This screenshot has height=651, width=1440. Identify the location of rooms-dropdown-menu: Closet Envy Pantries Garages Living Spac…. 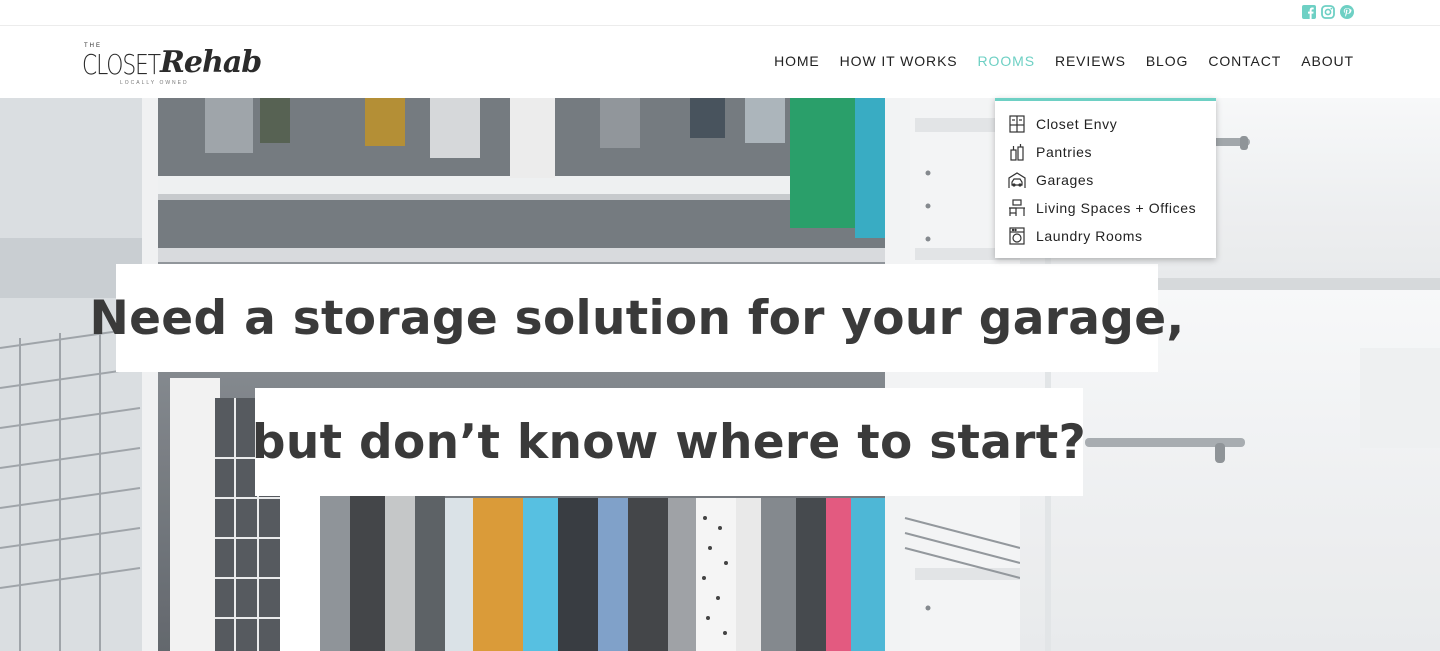
(1105, 178).